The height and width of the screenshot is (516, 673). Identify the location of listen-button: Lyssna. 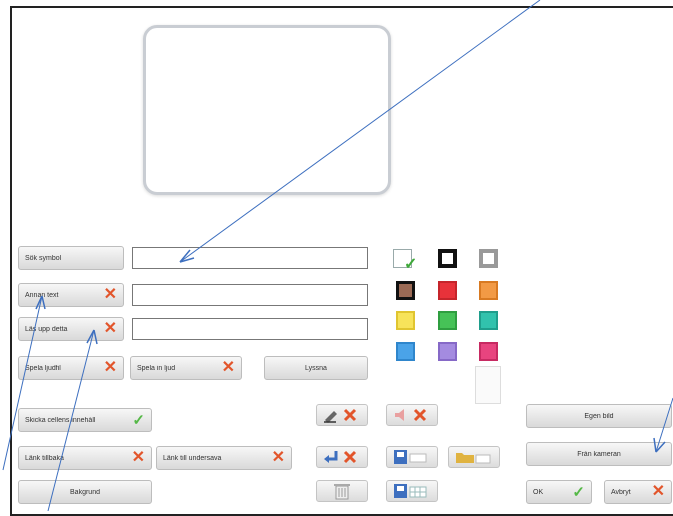
(316, 368).